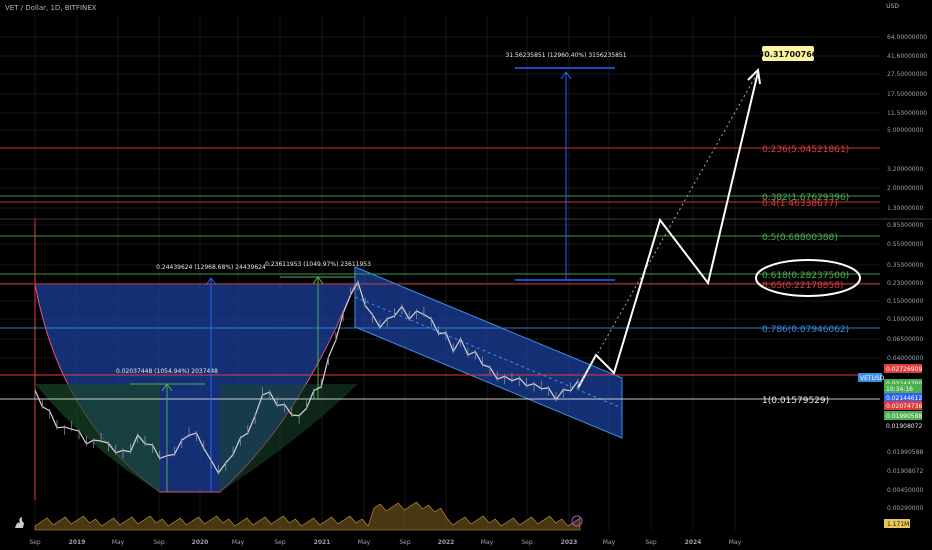 Image resolution: width=932 pixels, height=550 pixels. Describe the element at coordinates (668, 230) in the screenshot. I see `projection-dashed` at that location.